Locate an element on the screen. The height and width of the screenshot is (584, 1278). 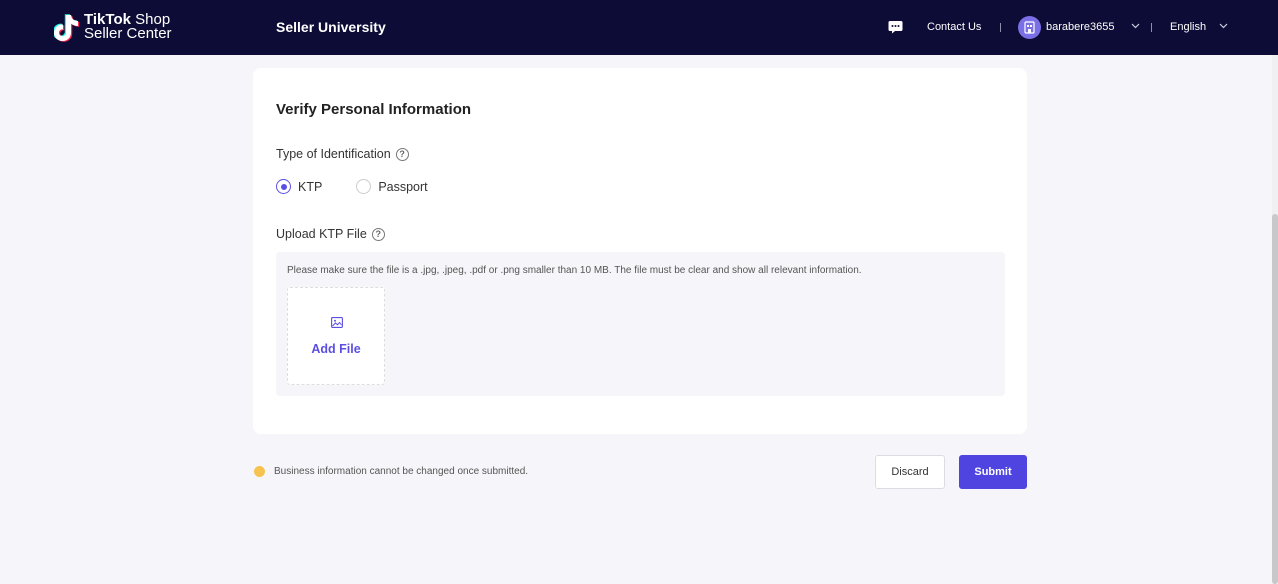
logo-subtitle: Seller Center is located at coordinates (128, 33).